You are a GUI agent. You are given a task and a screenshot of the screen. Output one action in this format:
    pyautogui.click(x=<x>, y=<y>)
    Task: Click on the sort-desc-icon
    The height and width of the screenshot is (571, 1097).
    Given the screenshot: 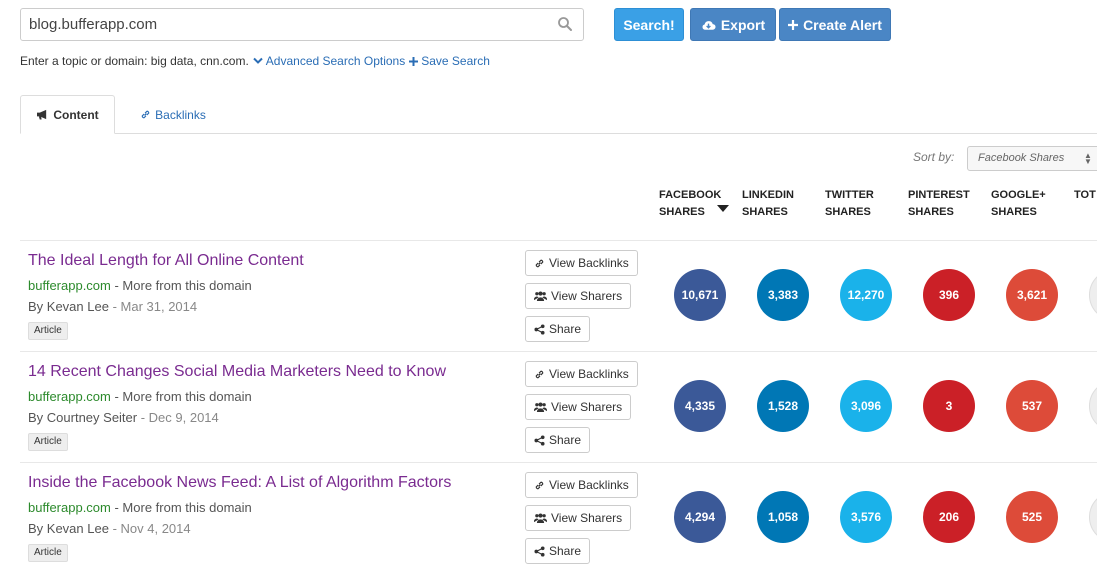 What is the action you would take?
    pyautogui.click(x=723, y=208)
    